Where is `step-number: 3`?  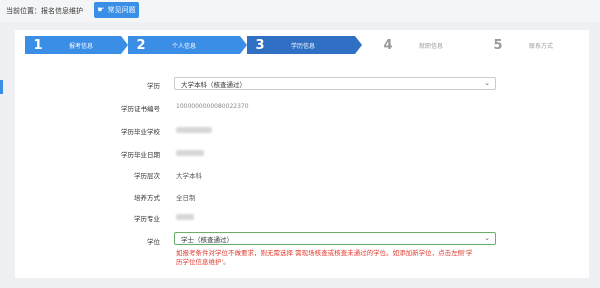 step-number: 3 is located at coordinates (260, 45).